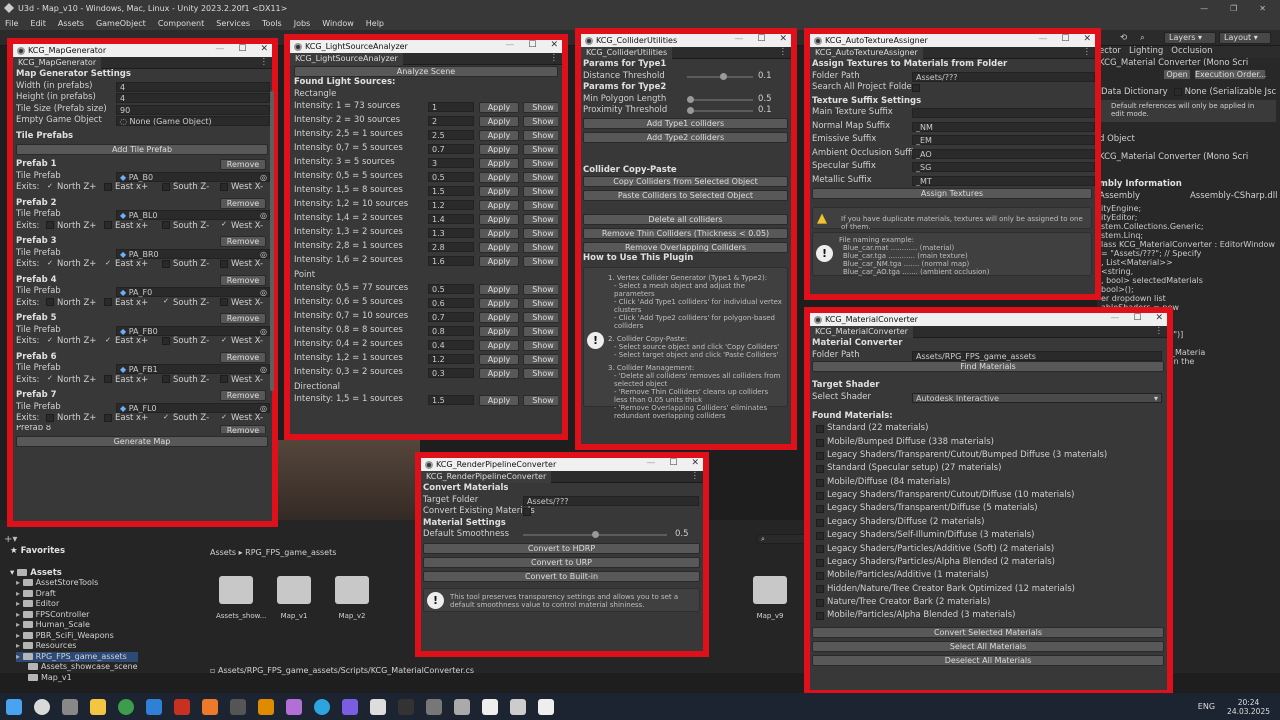 The width and height of the screenshot is (1280, 720). I want to click on folder-path-field: Assets/RPG_FPS_game_assets, so click(1037, 355).